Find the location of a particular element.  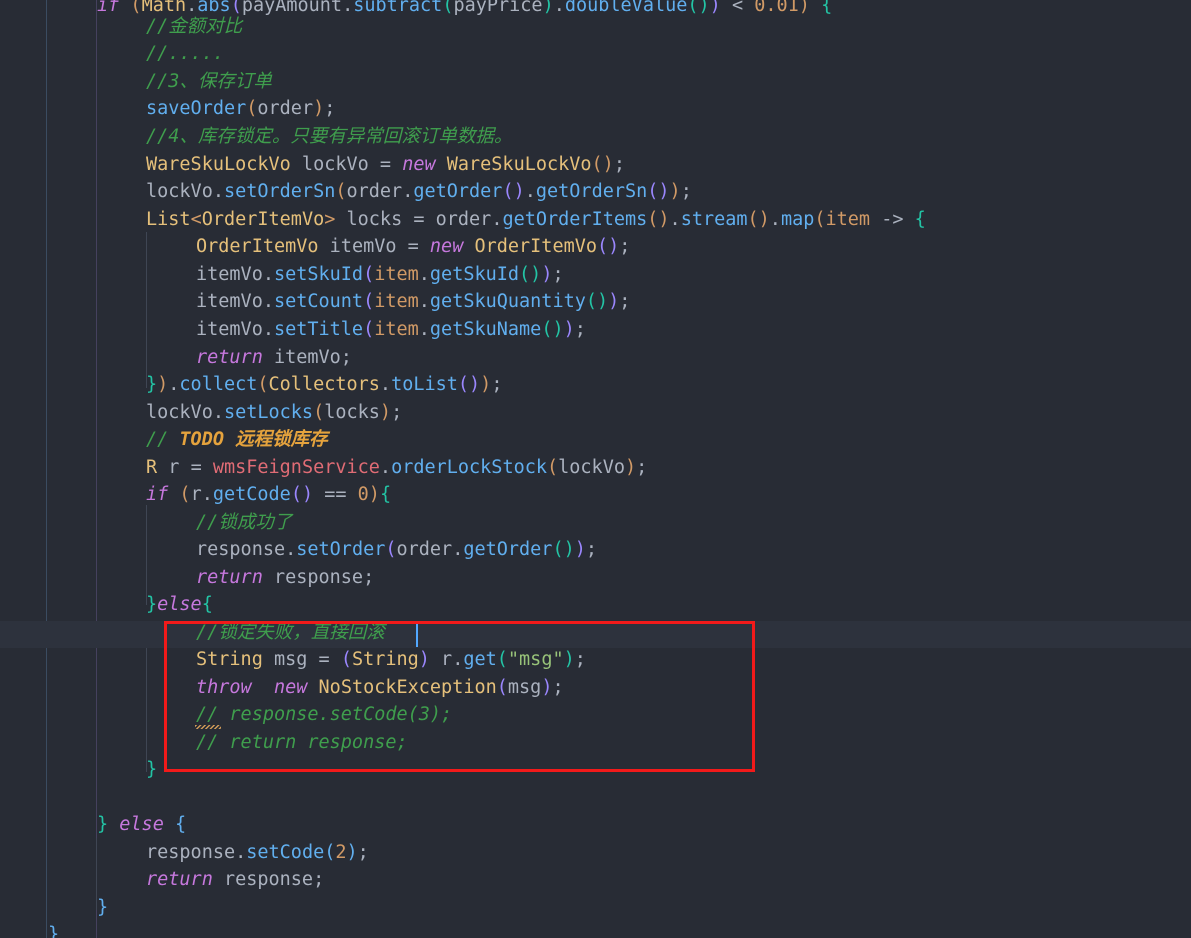

code-line-comment-return-response: // return response; is located at coordinates (302, 742).